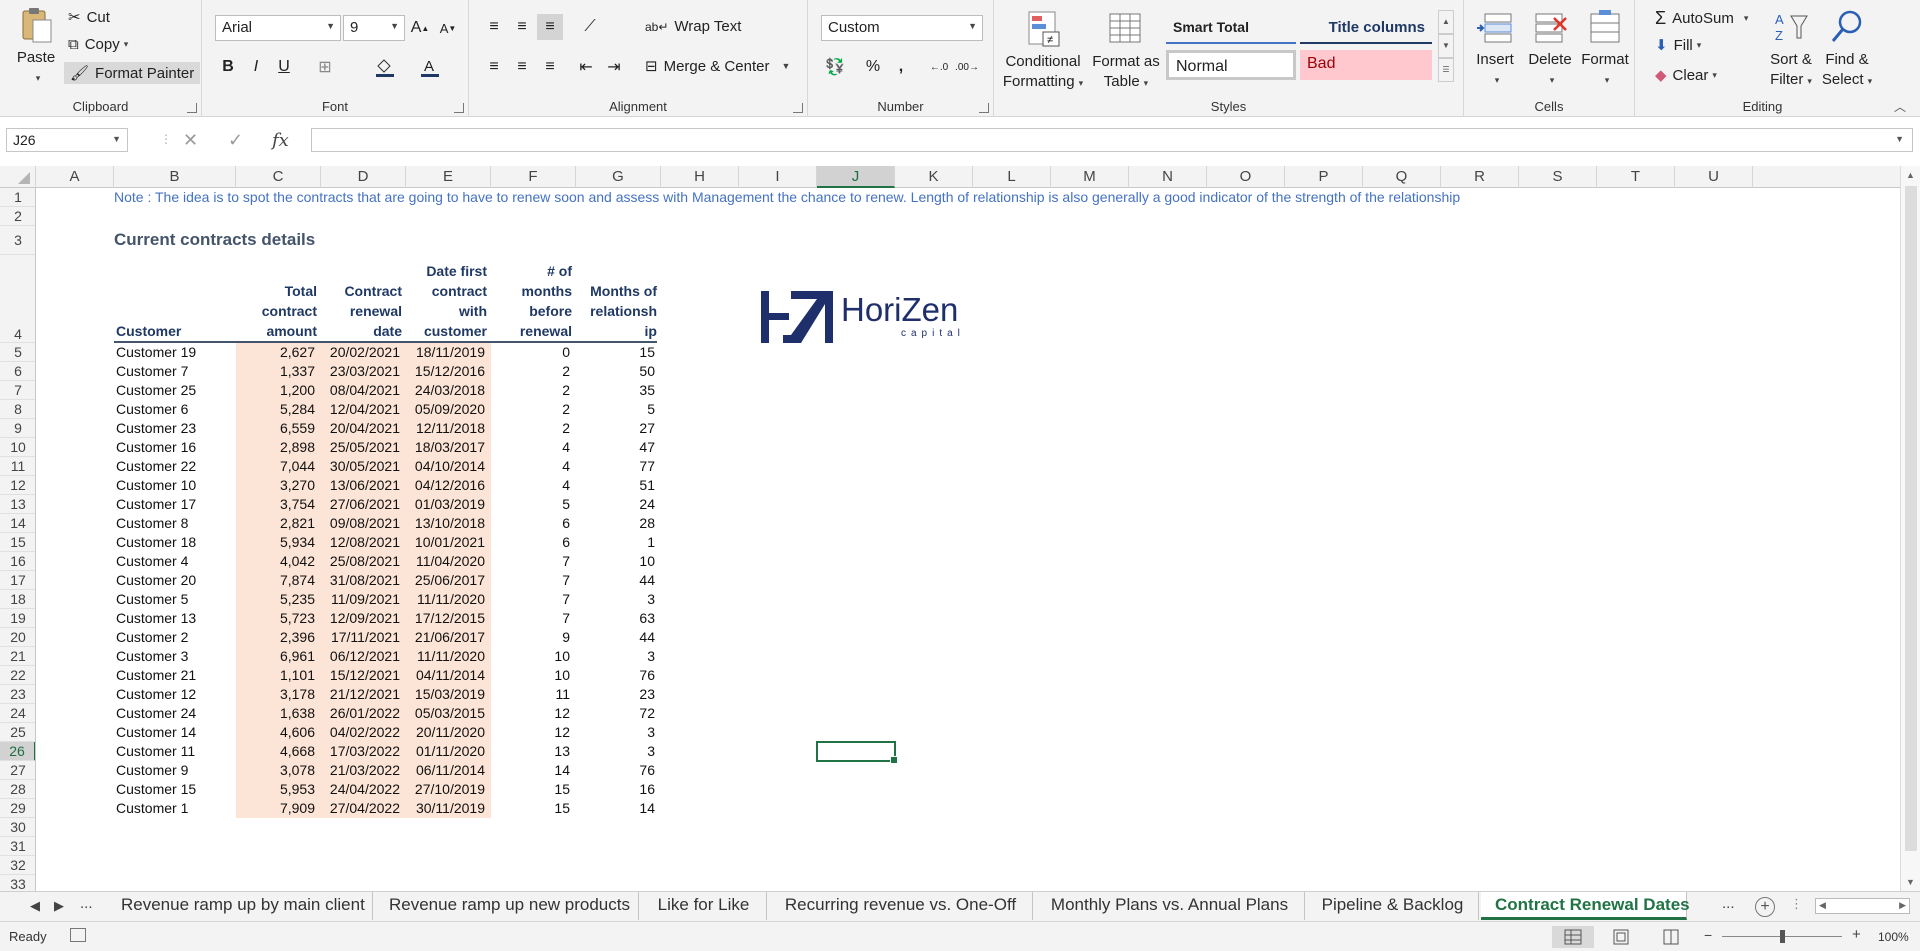  What do you see at coordinates (17, 751) in the screenshot?
I see `row-header-26: 26` at bounding box center [17, 751].